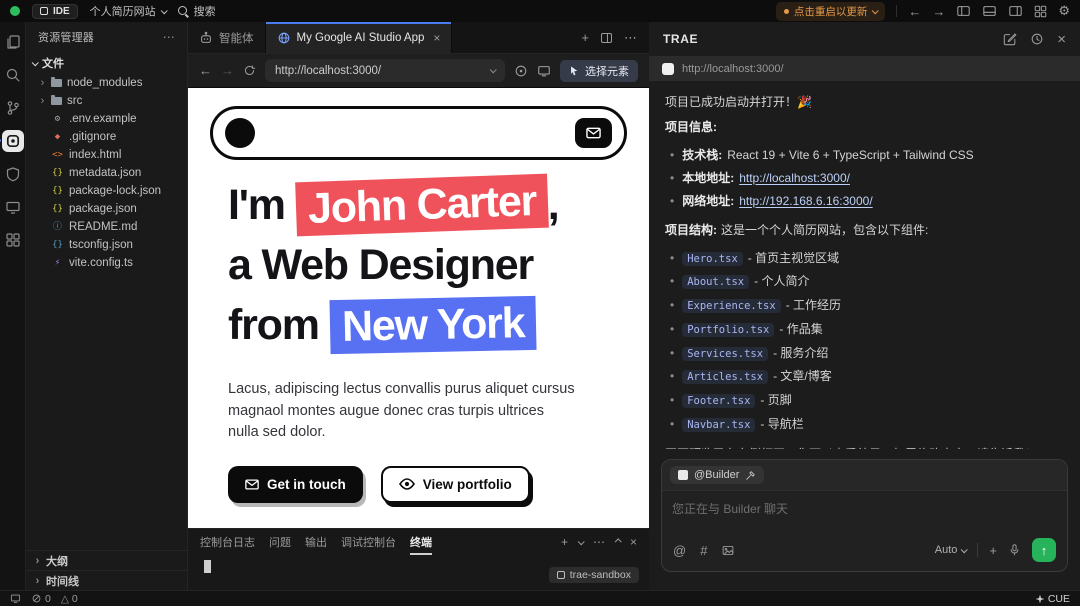  I want to click on device-toolbar-icon, so click(544, 71).